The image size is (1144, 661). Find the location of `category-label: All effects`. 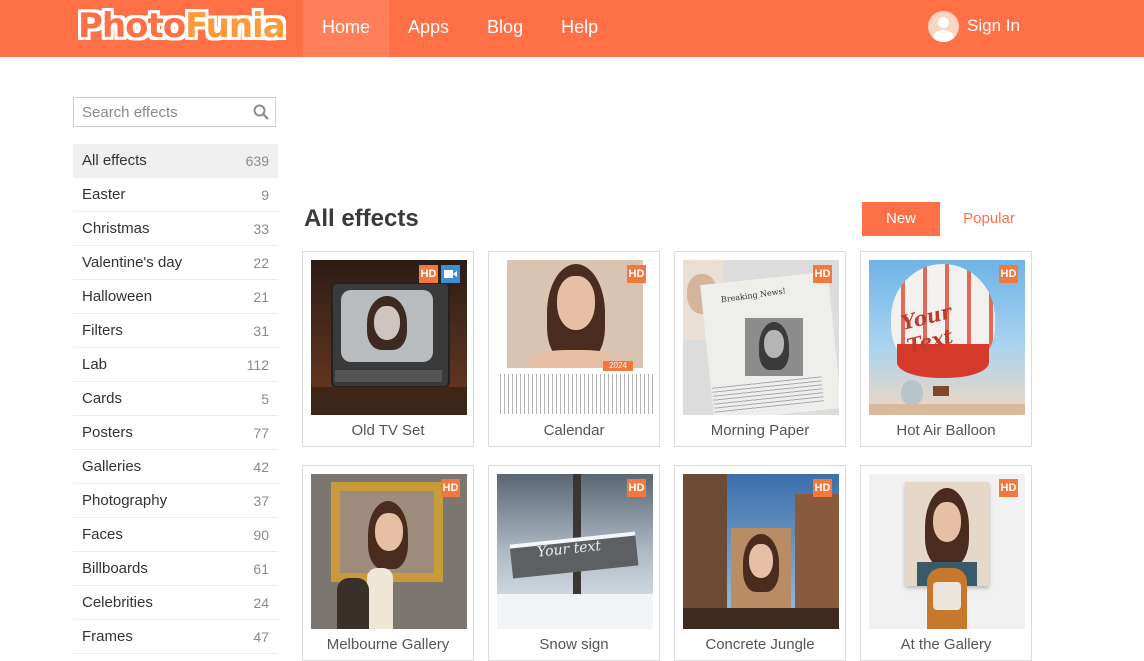

category-label: All effects is located at coordinates (114, 160).